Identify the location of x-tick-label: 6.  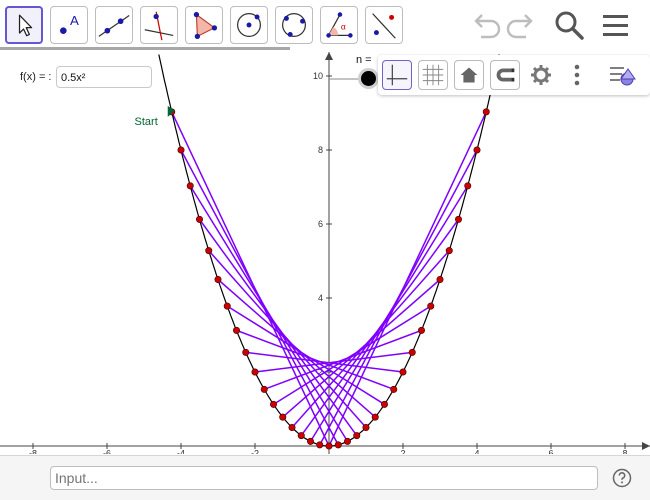
(550, 451).